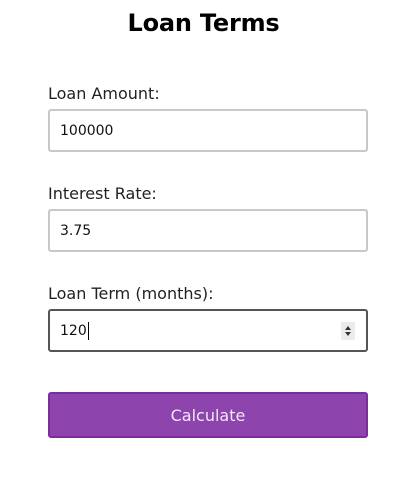 This screenshot has height=478, width=407. Describe the element at coordinates (87, 130) in the screenshot. I see `loan-amount-value: 100000` at that location.